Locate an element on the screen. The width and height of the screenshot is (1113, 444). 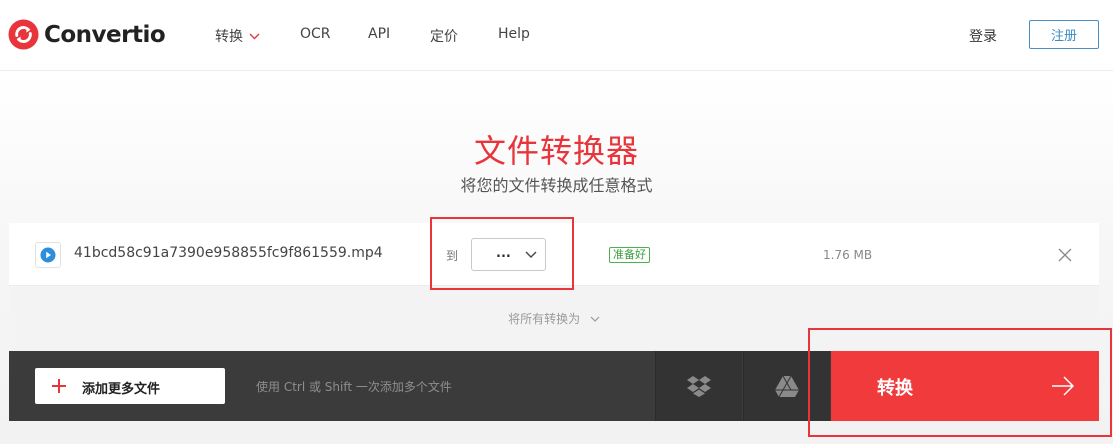
nav-pricing: 定价 is located at coordinates (444, 36).